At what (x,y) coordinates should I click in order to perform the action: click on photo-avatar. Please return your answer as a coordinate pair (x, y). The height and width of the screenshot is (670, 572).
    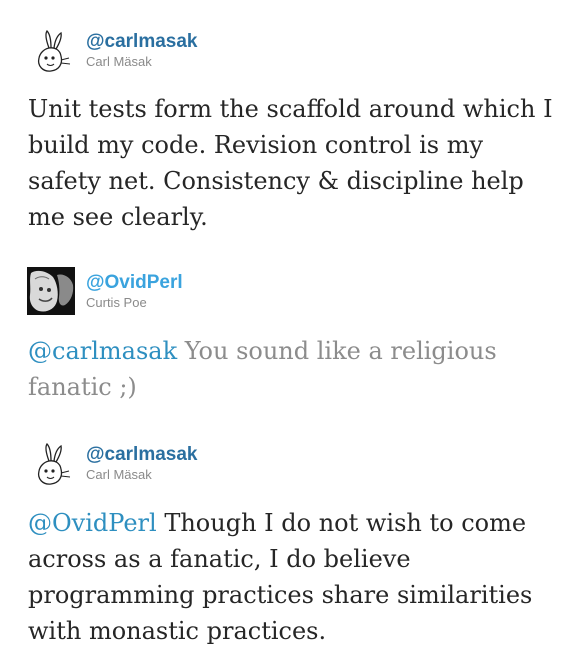
    Looking at the image, I should click on (51, 291).